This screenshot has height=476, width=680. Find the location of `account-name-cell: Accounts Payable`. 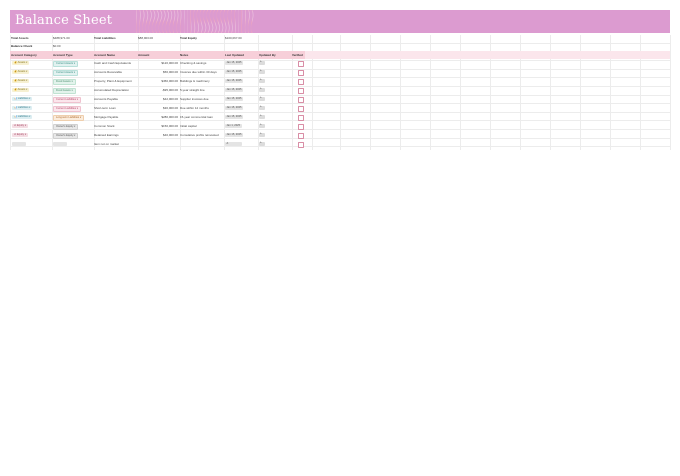

account-name-cell: Accounts Payable is located at coordinates (106, 99).